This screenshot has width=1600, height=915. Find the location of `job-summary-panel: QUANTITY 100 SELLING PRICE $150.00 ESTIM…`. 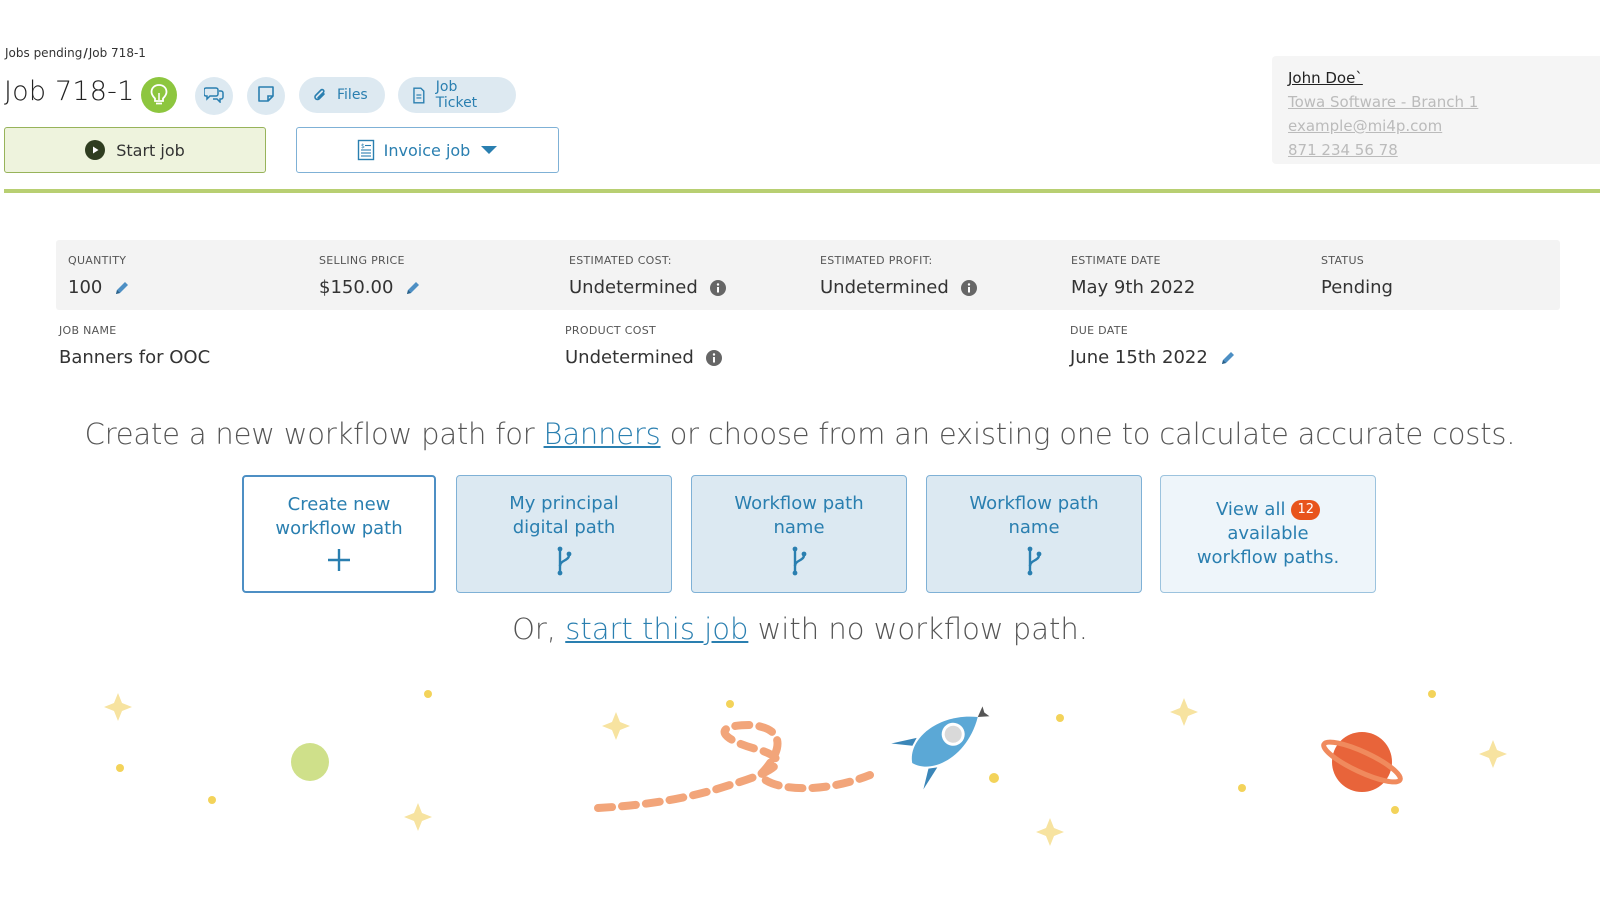

job-summary-panel: QUANTITY 100 SELLING PRICE $150.00 ESTIM… is located at coordinates (808, 275).